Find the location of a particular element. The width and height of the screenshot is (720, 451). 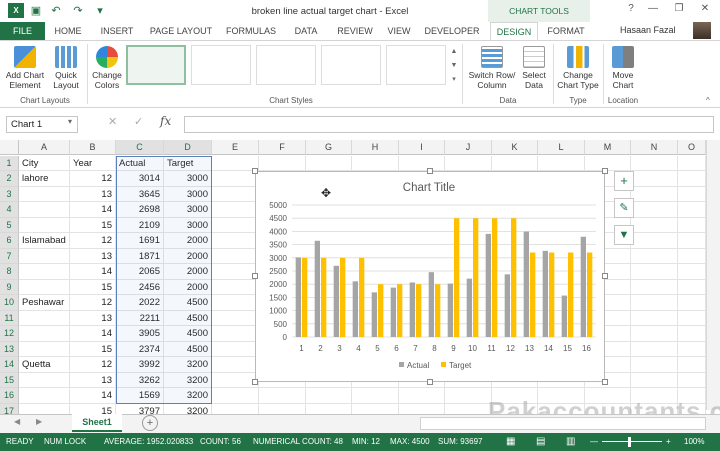

vertical-scrollbar is located at coordinates (713, 275).